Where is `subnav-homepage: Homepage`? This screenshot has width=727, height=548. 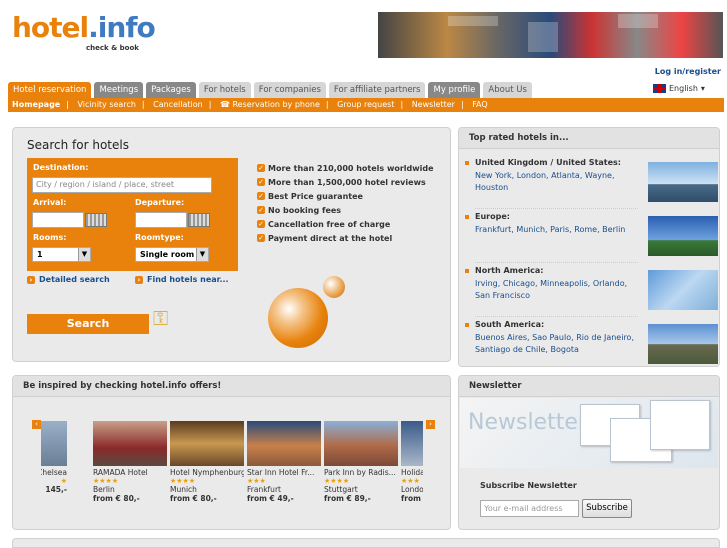
subnav-homepage: Homepage is located at coordinates (36, 104).